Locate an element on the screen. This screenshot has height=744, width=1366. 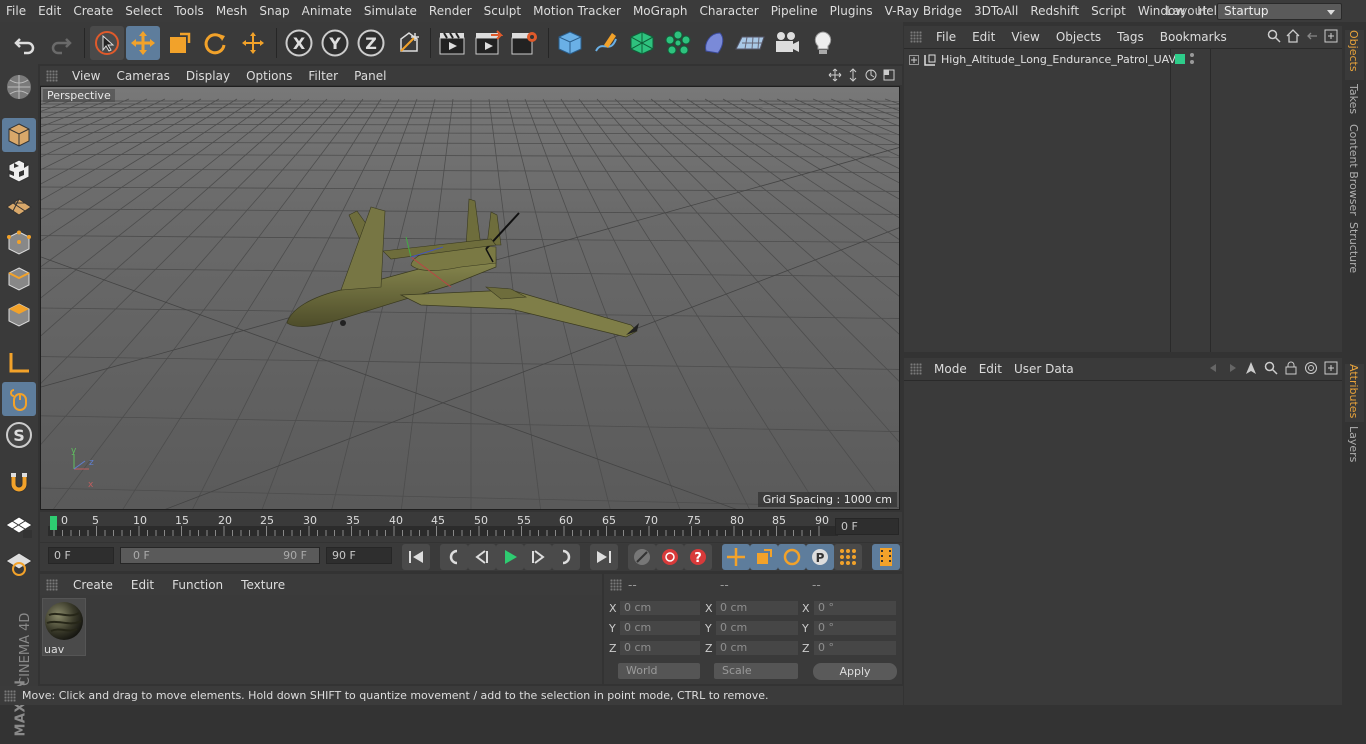
menu-redshift: Redshift is located at coordinates (1054, 11).